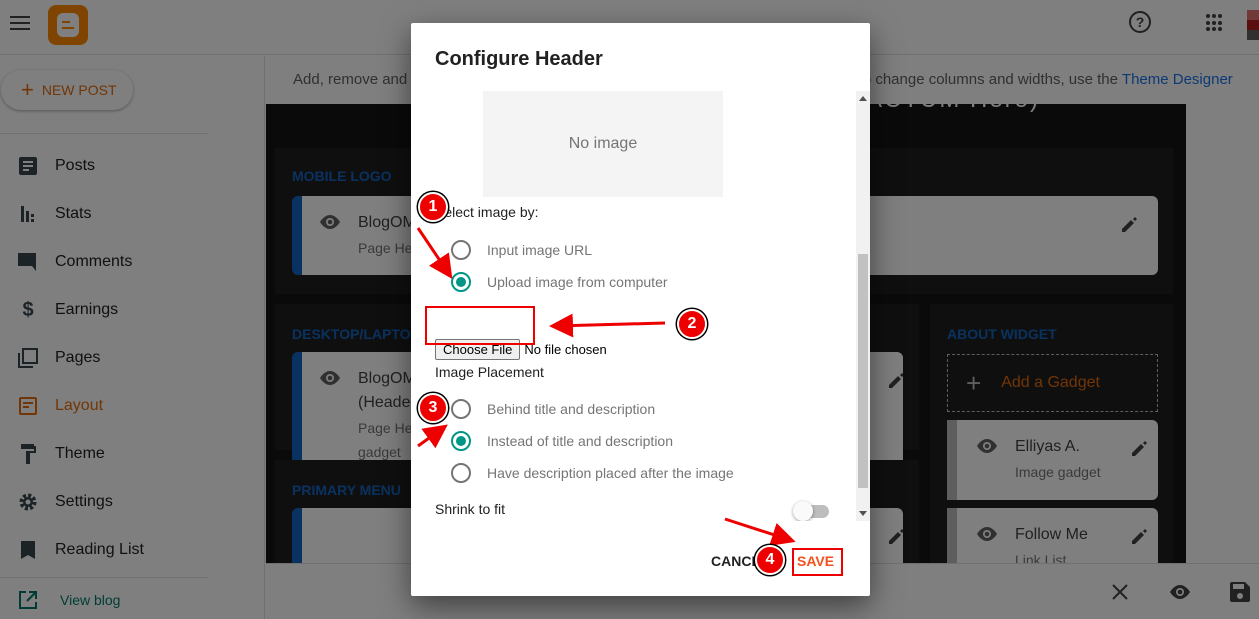  Describe the element at coordinates (489, 372) in the screenshot. I see `image-placement-label: Image Placement` at that location.